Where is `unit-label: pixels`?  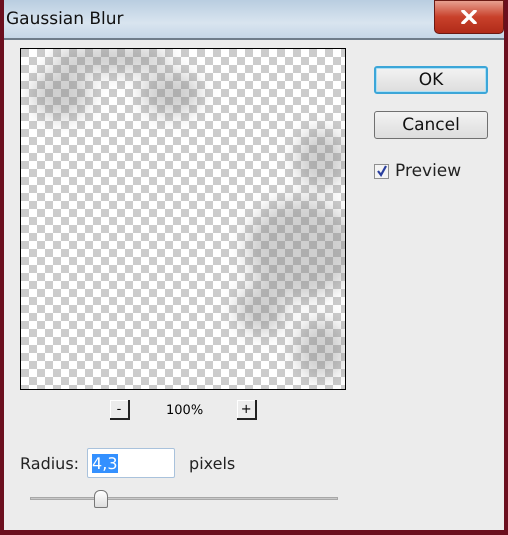 unit-label: pixels is located at coordinates (212, 463).